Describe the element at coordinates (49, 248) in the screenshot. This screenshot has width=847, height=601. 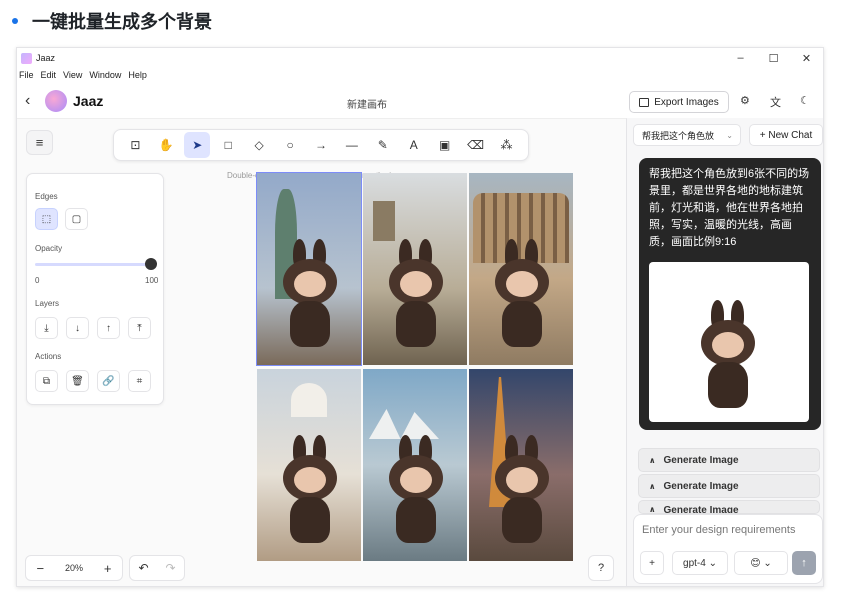
I see `opacity-label: Opacity` at that location.